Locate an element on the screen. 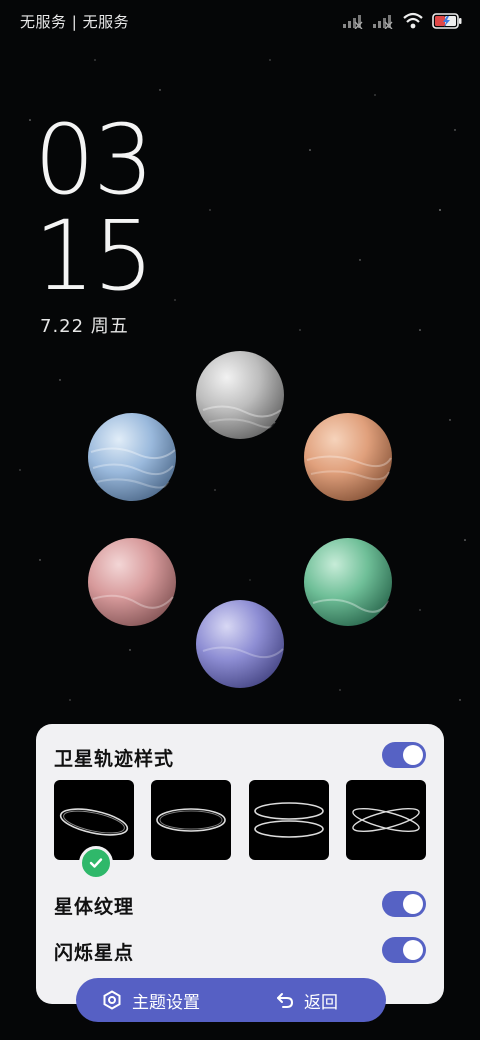  back-button: 返回 is located at coordinates (307, 1000).